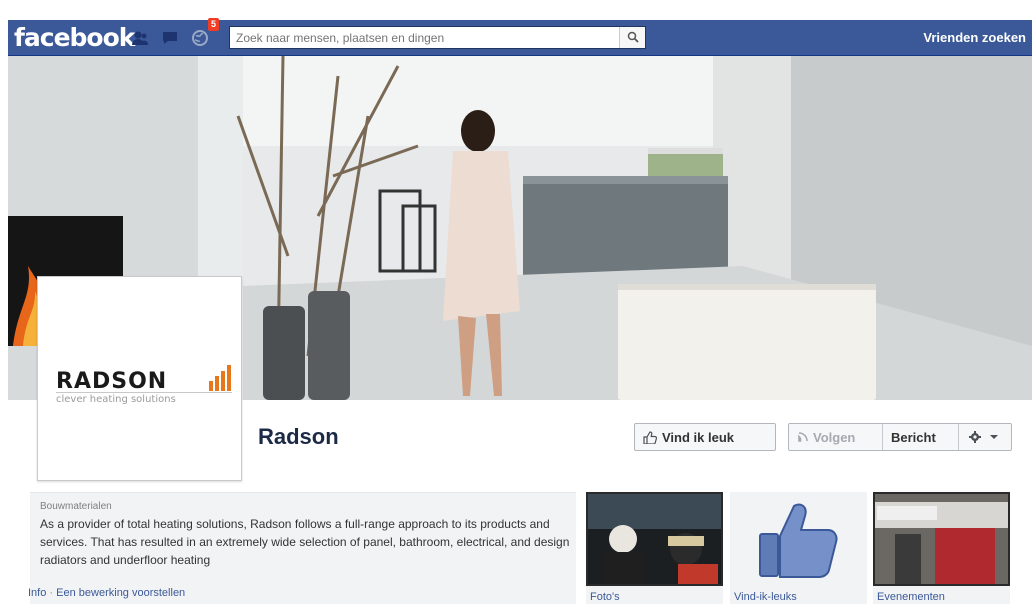  What do you see at coordinates (803, 437) in the screenshot?
I see `rss-icon` at bounding box center [803, 437].